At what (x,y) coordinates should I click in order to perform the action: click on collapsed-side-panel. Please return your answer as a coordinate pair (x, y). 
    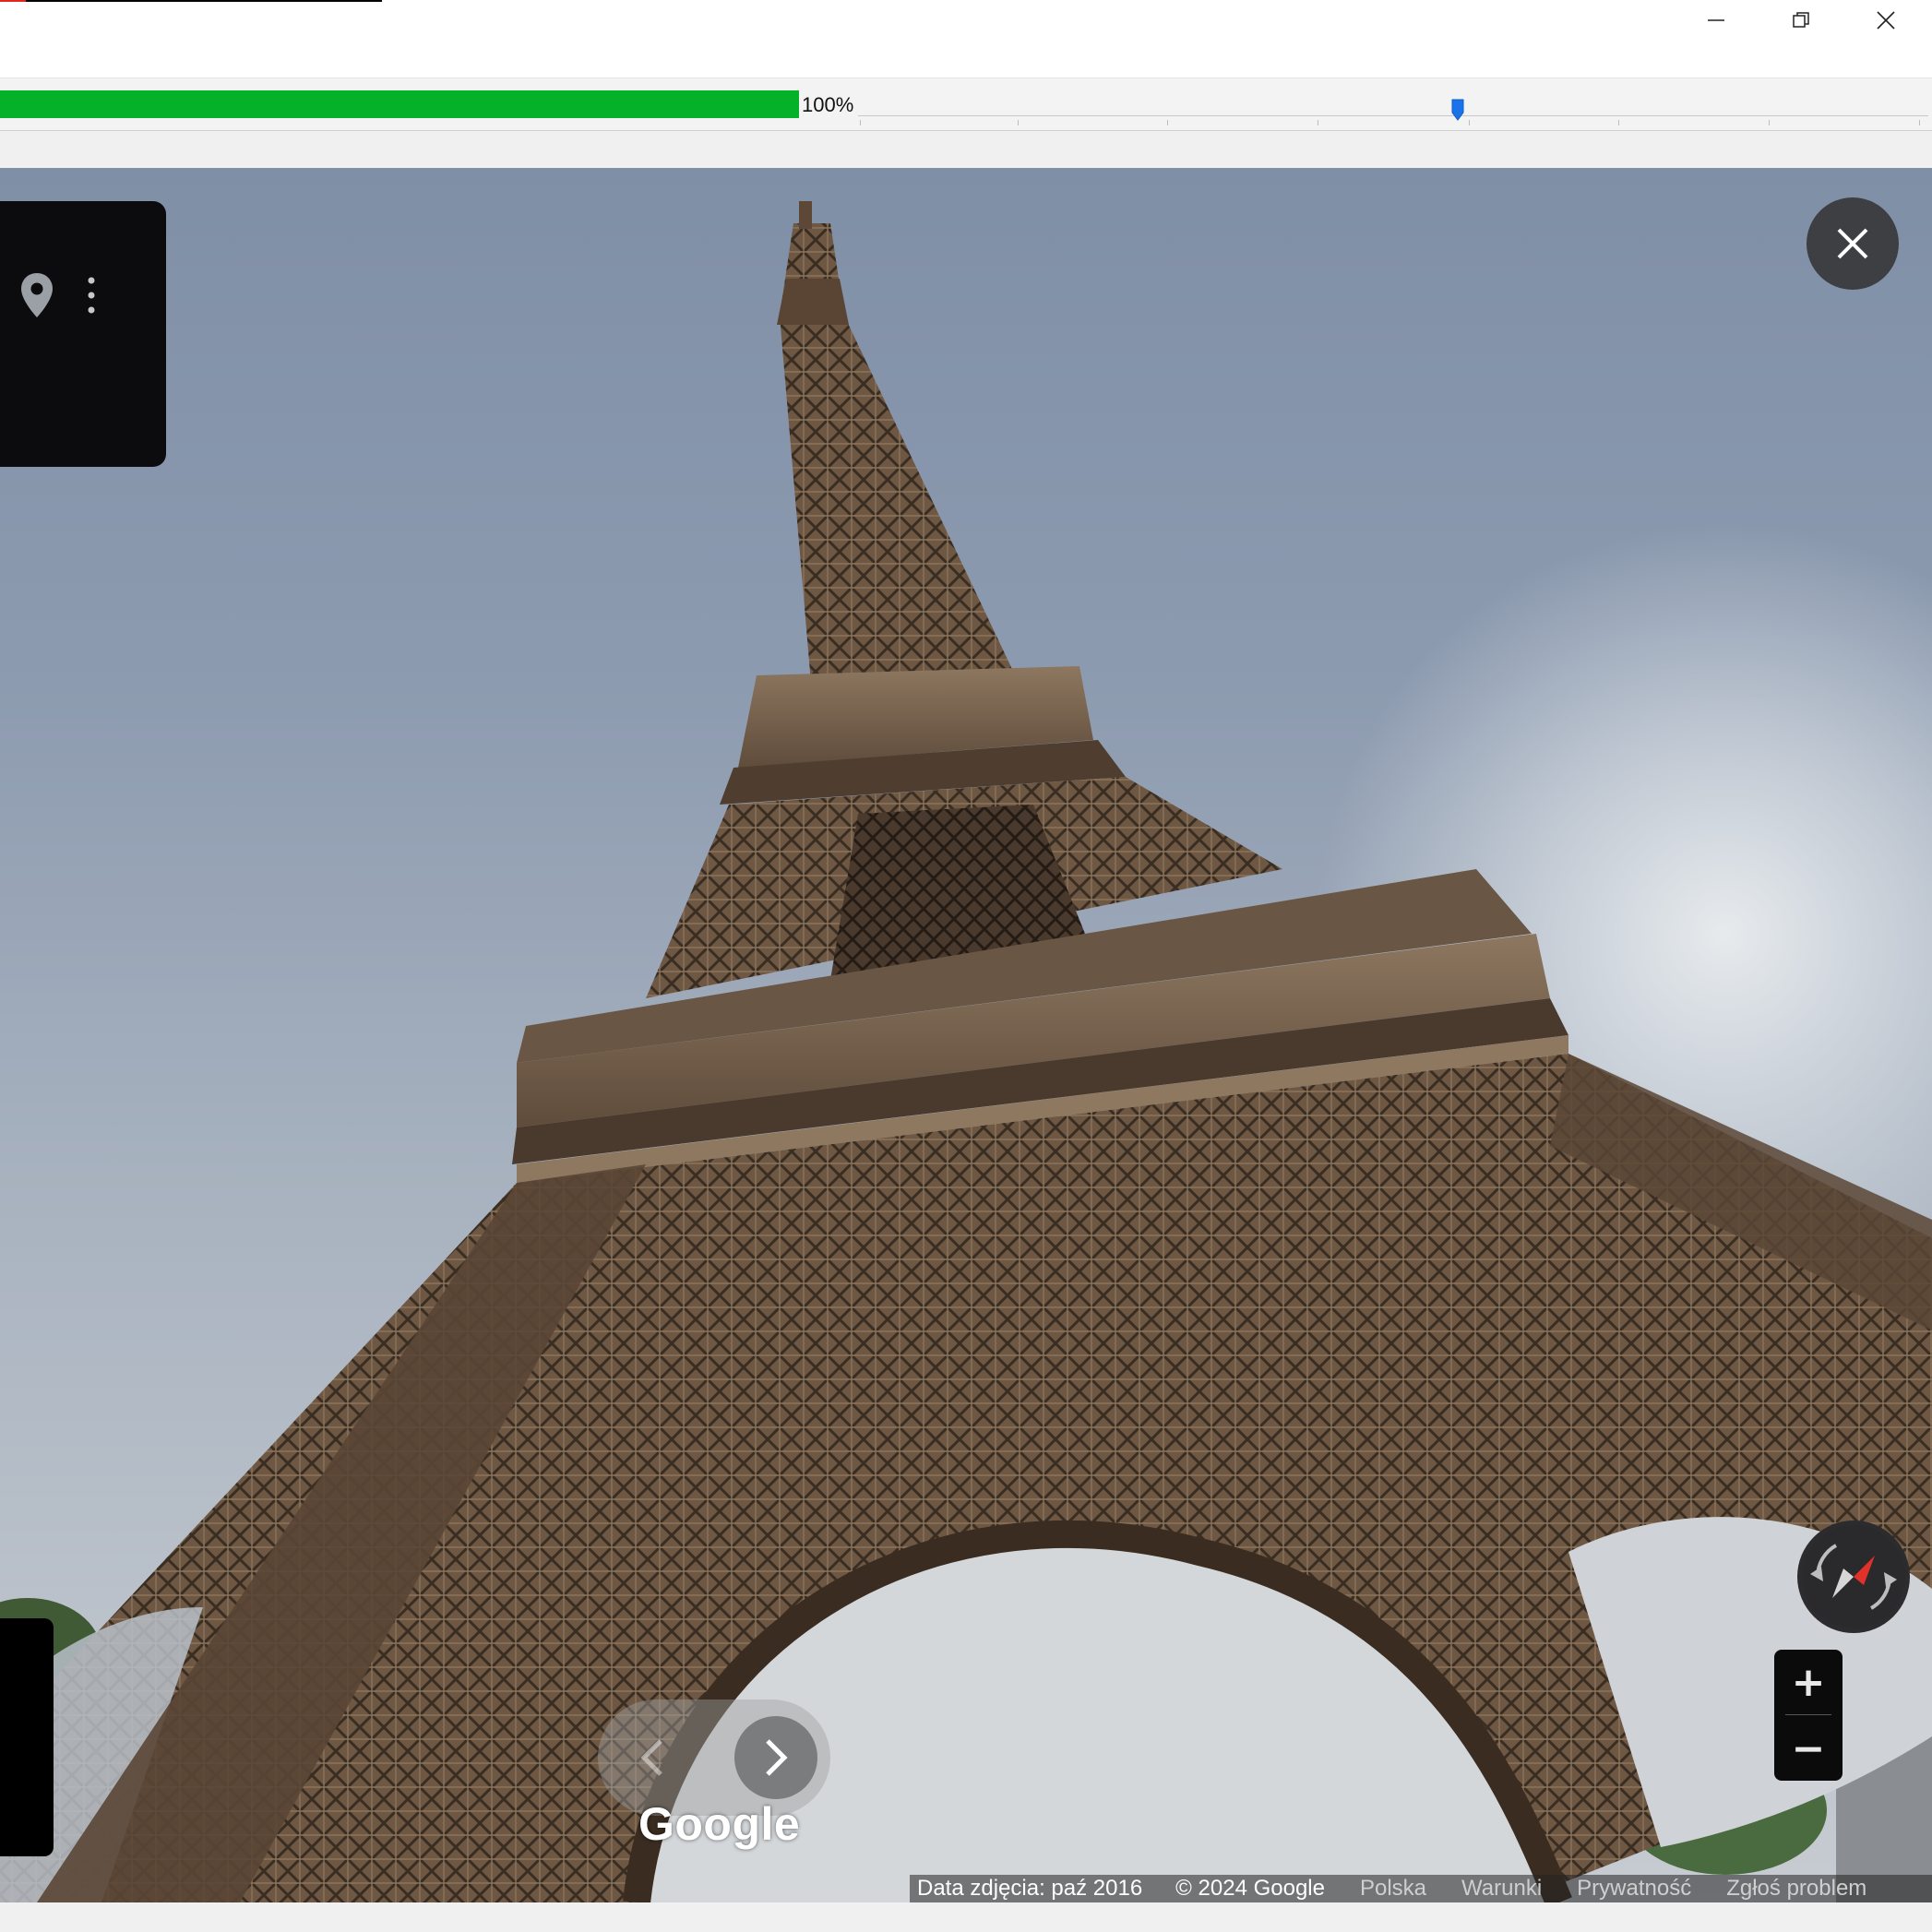
    Looking at the image, I should click on (27, 1737).